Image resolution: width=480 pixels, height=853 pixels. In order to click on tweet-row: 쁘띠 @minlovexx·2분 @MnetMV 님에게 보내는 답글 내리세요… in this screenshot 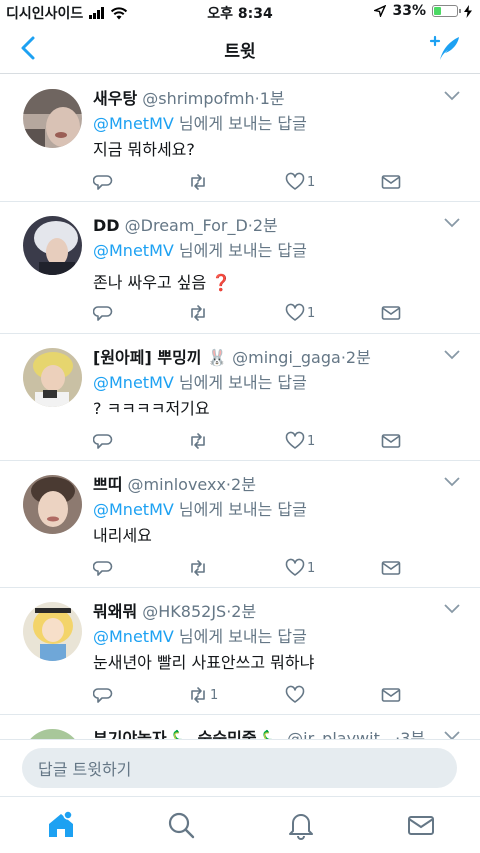, I will do `click(240, 524)`.